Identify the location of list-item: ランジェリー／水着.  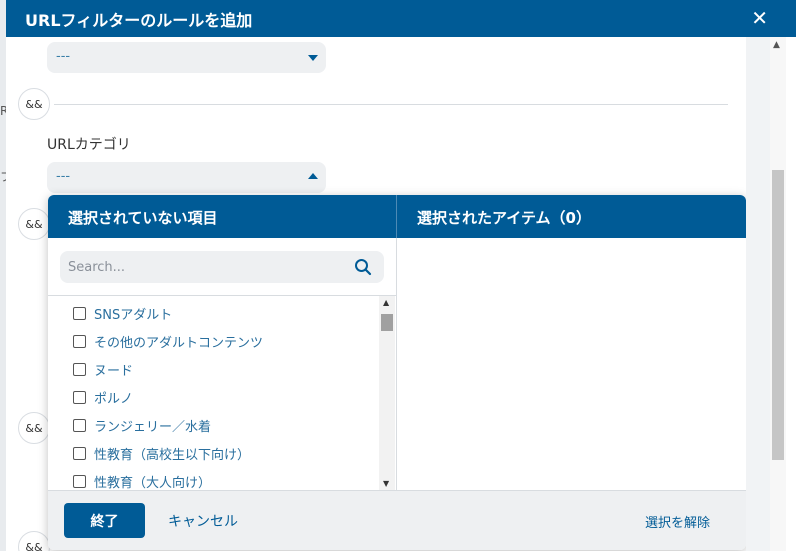
(142, 425).